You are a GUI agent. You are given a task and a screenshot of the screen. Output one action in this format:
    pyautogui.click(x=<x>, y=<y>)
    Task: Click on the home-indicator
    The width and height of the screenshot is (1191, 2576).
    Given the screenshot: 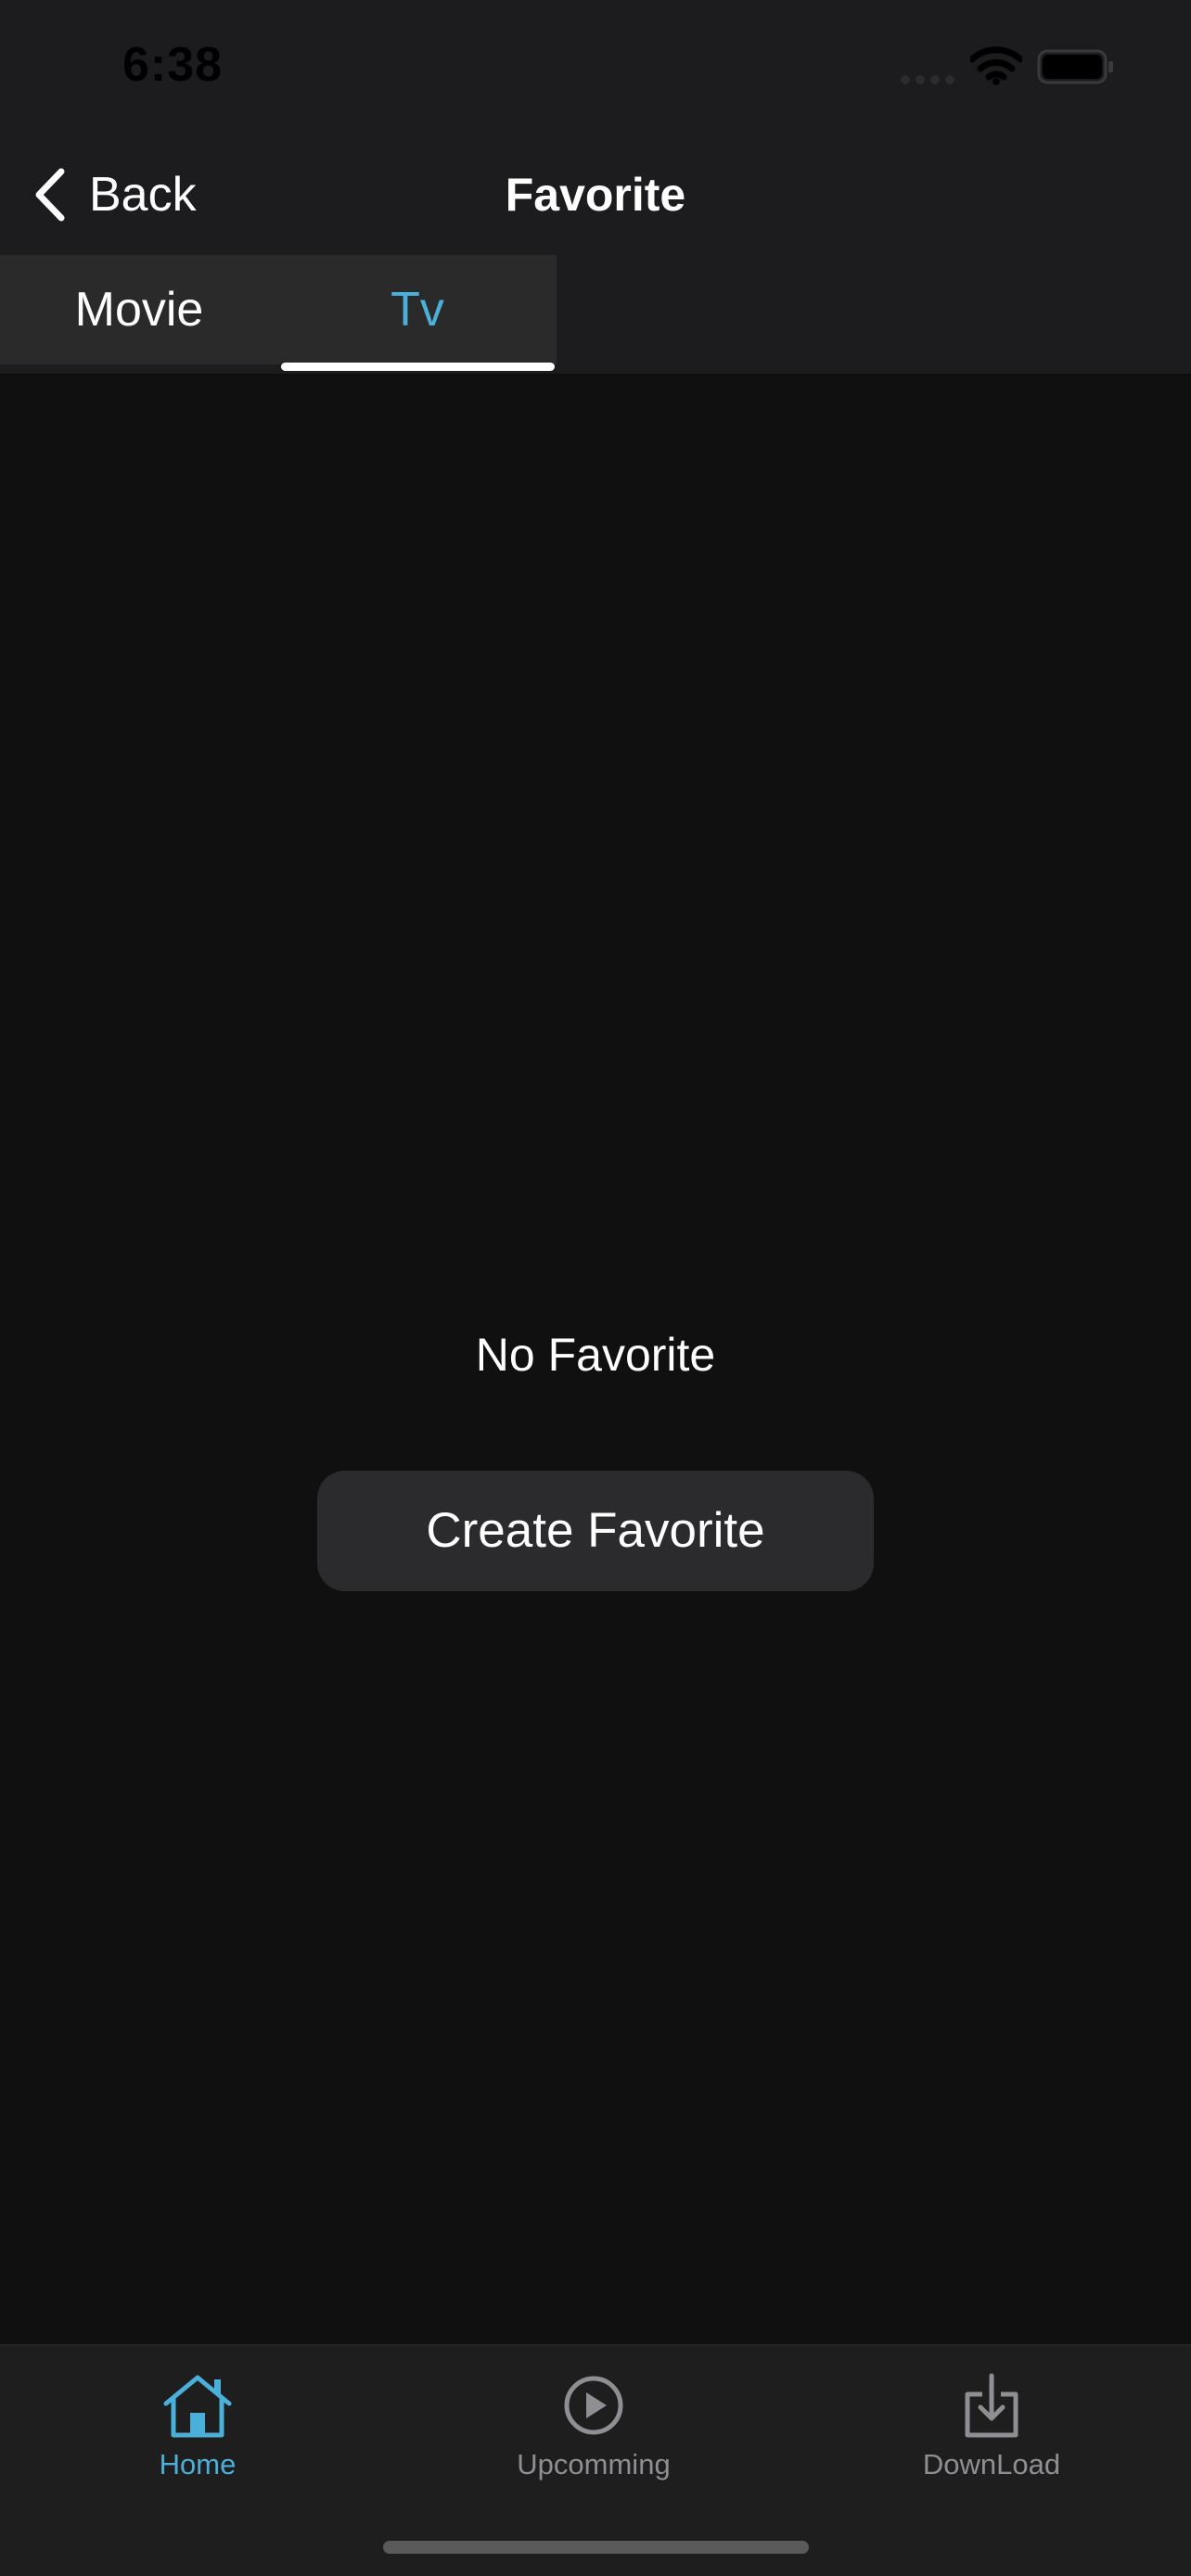 What is the action you would take?
    pyautogui.click(x=596, y=2547)
    